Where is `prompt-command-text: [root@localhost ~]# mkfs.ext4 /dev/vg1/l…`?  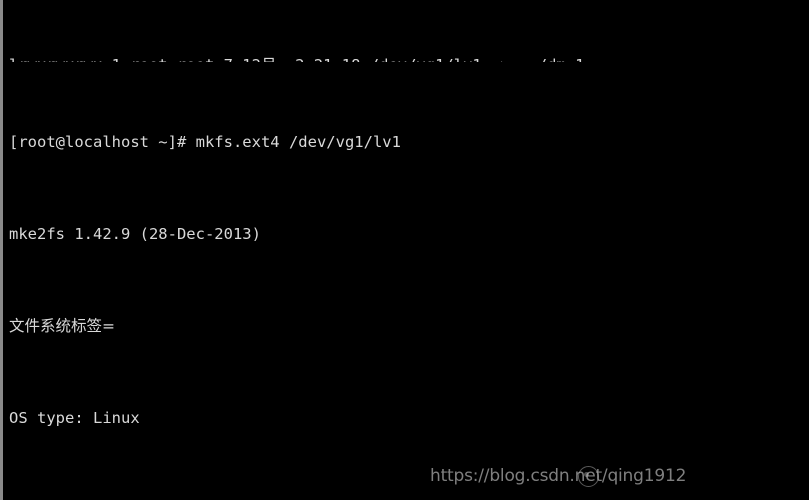
prompt-command-text: [root@localhost ~]# mkfs.ext4 /dev/vg1/l… is located at coordinates (205, 142).